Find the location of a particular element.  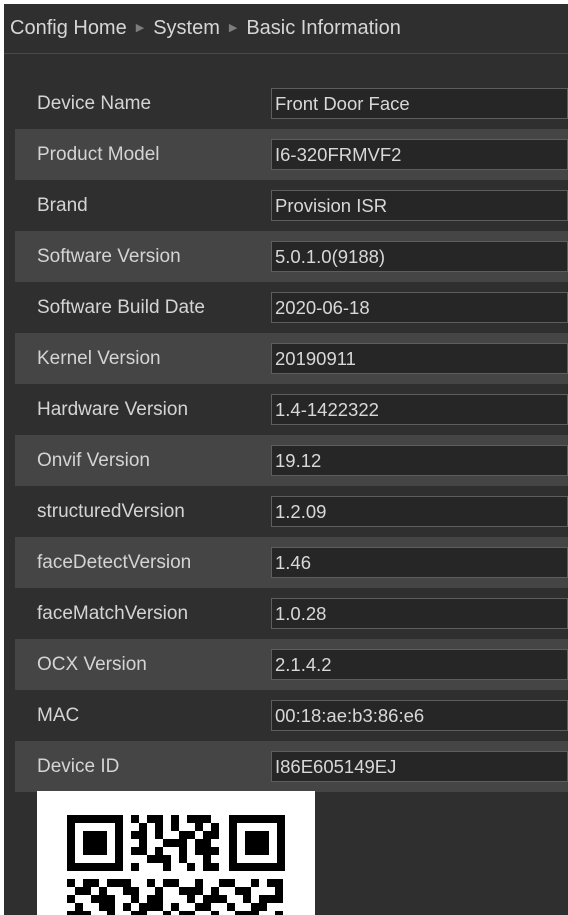

info-row-software-version: Software Version 5.0.1.0(9188) is located at coordinates (291, 256).